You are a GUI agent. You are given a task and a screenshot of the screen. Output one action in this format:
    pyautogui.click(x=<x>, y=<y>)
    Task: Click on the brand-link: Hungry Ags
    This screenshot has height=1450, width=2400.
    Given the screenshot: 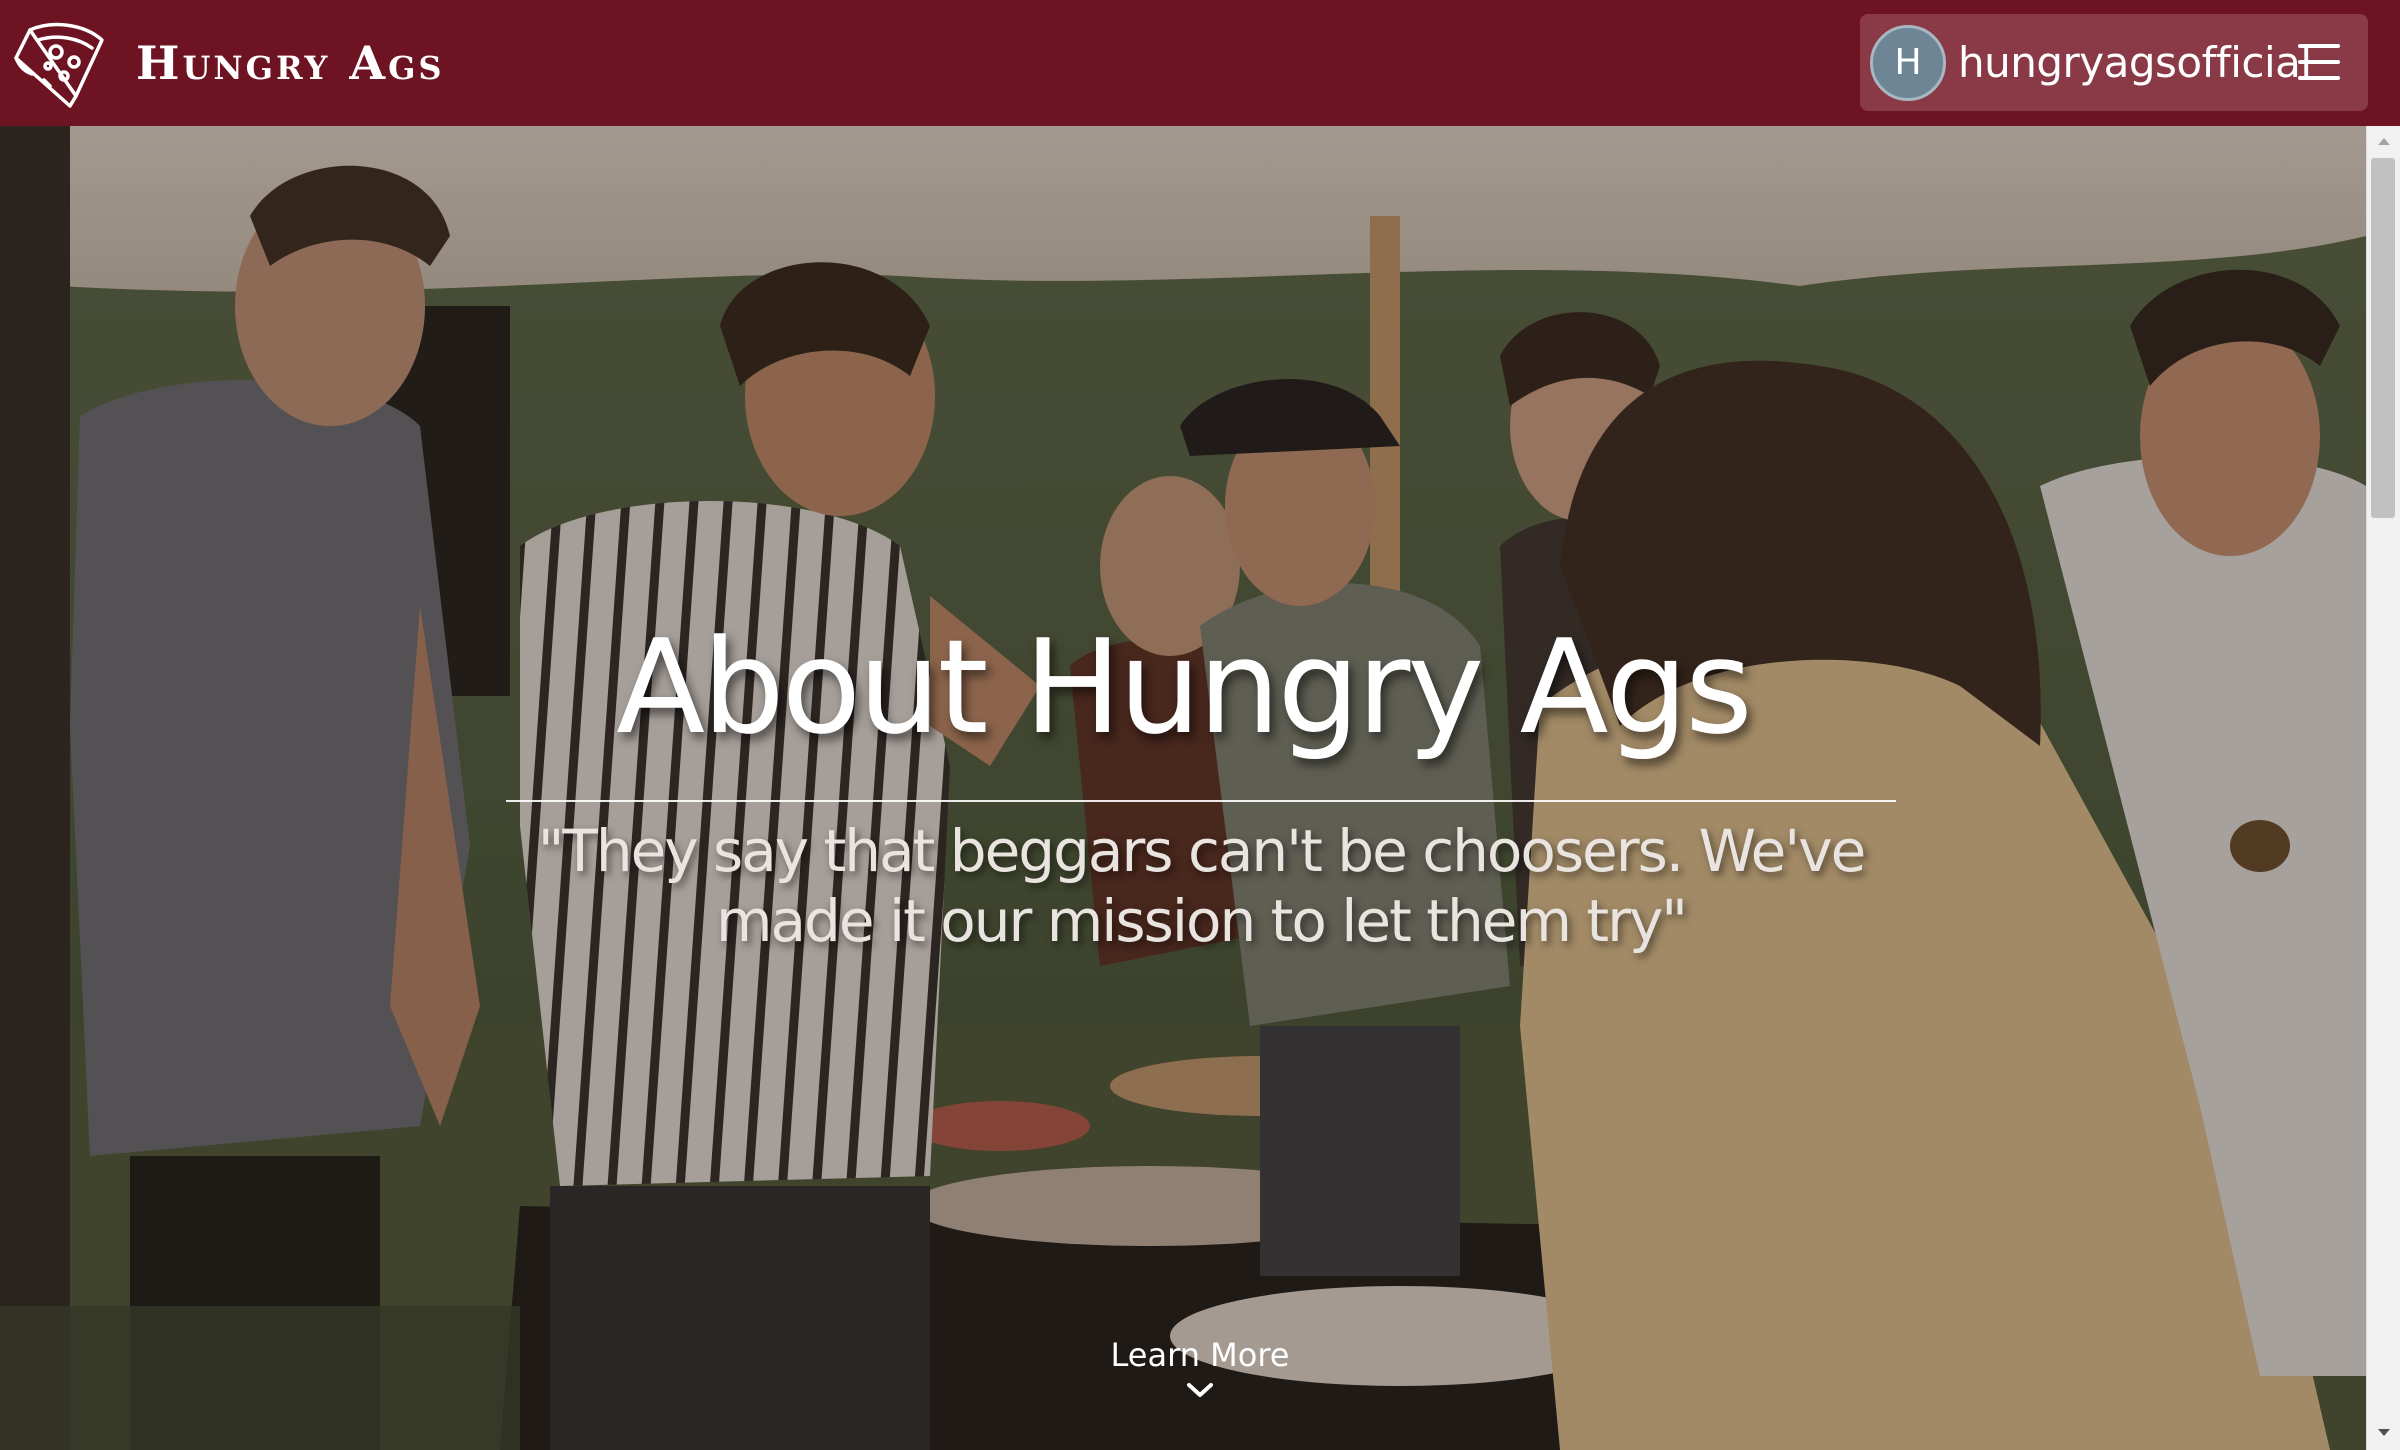 What is the action you would take?
    pyautogui.click(x=228, y=63)
    